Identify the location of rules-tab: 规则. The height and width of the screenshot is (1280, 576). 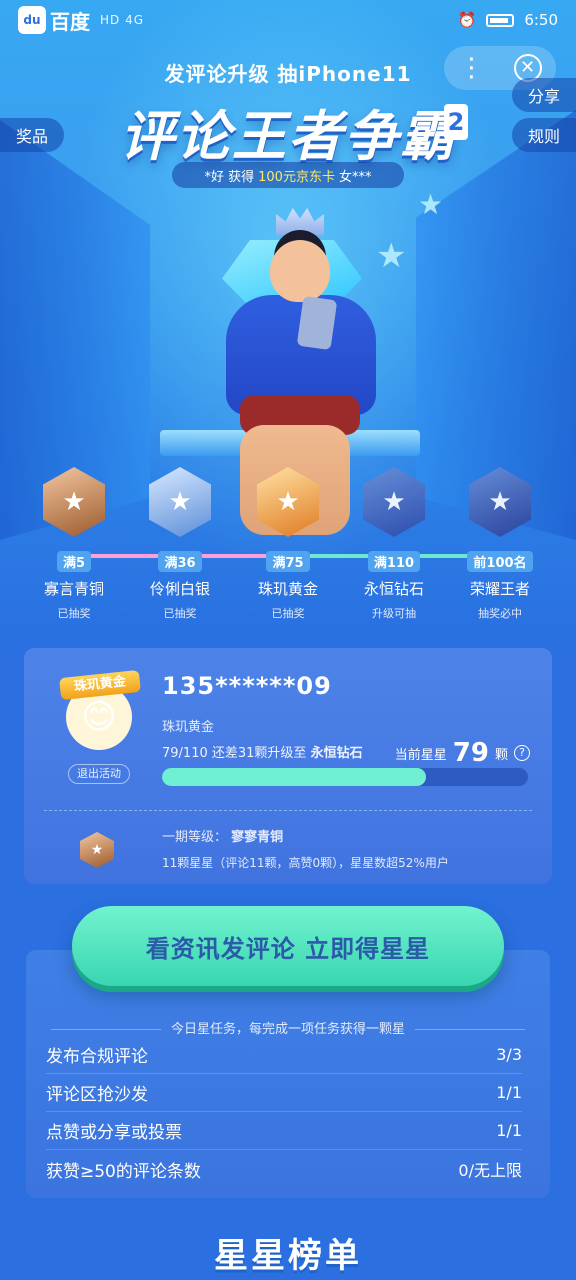
(543, 135).